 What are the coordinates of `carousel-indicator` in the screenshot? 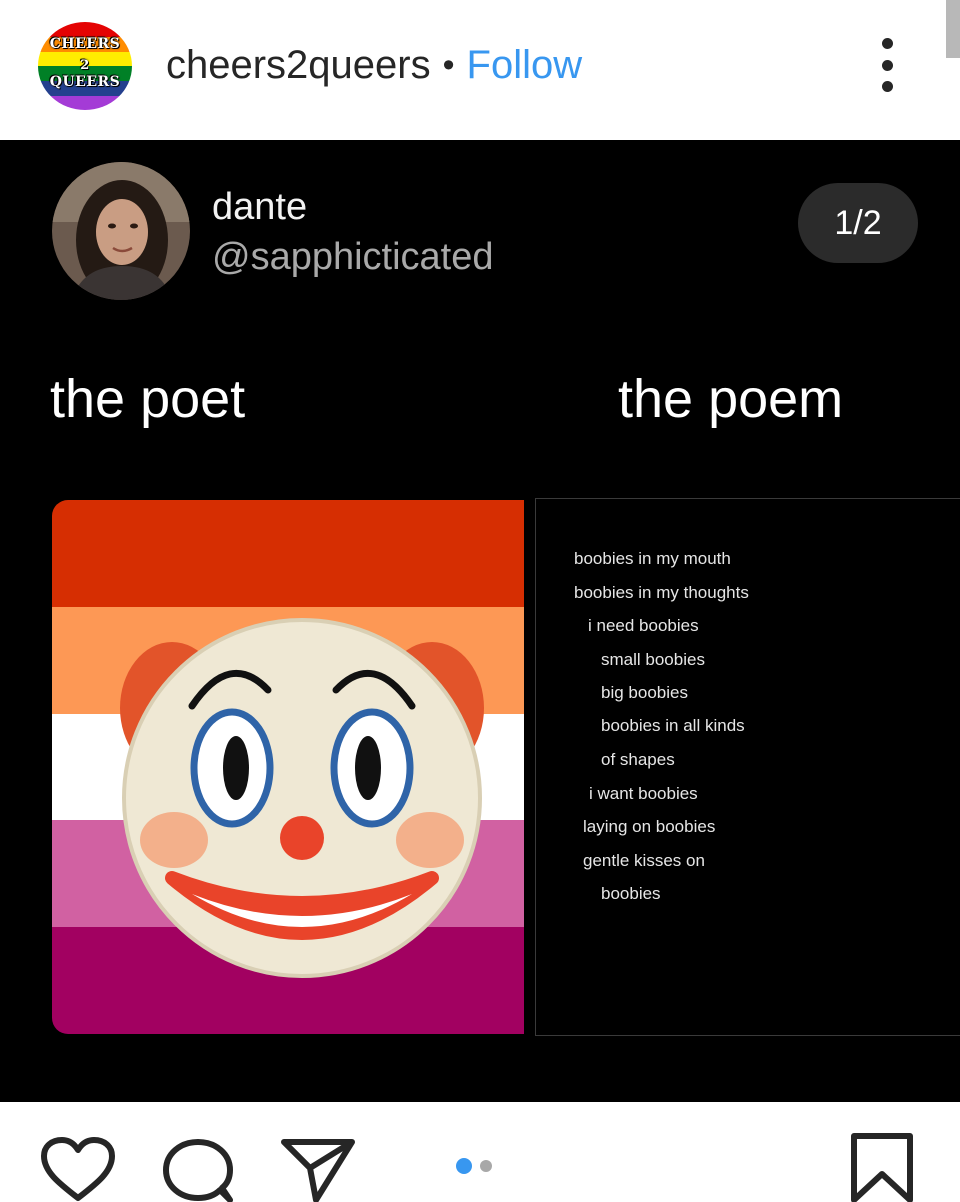 It's located at (474, 1166).